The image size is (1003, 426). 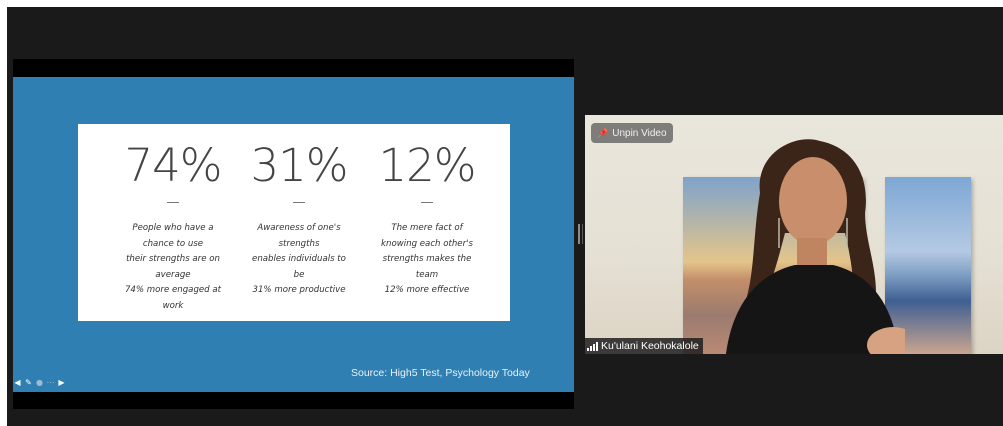 What do you see at coordinates (639, 133) in the screenshot?
I see `unpin-video-label: Unpin Video` at bounding box center [639, 133].